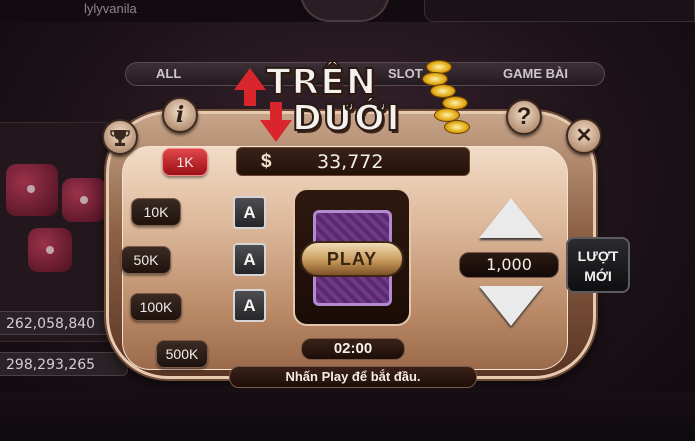 This screenshot has width=695, height=441. Describe the element at coordinates (64, 364) in the screenshot. I see `lobby-jackpot-value: 298,293,265` at that location.